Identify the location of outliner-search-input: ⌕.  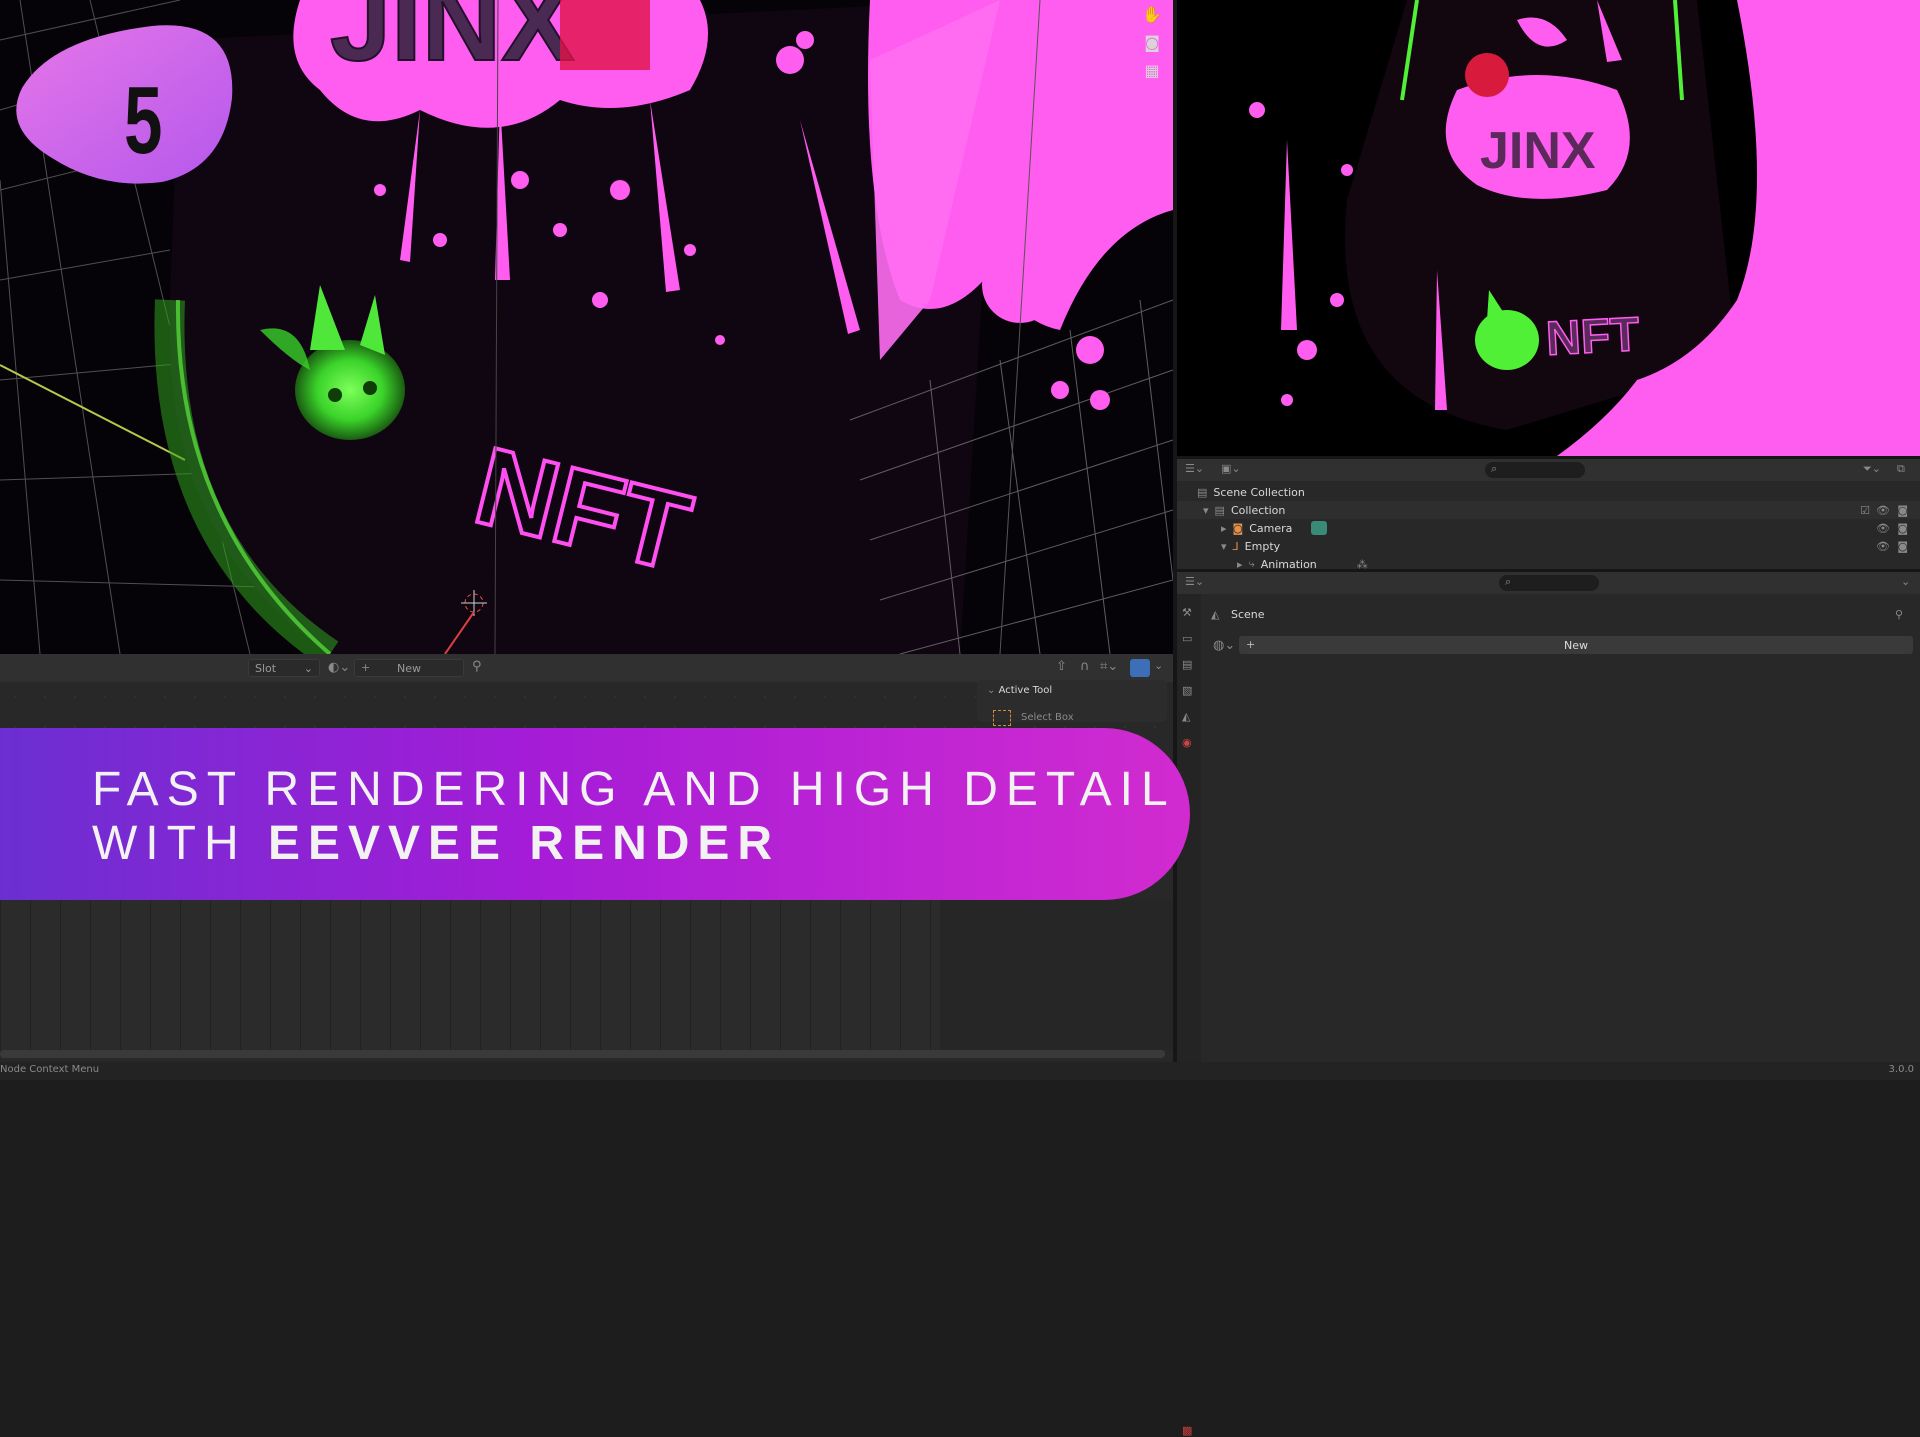
(1535, 470).